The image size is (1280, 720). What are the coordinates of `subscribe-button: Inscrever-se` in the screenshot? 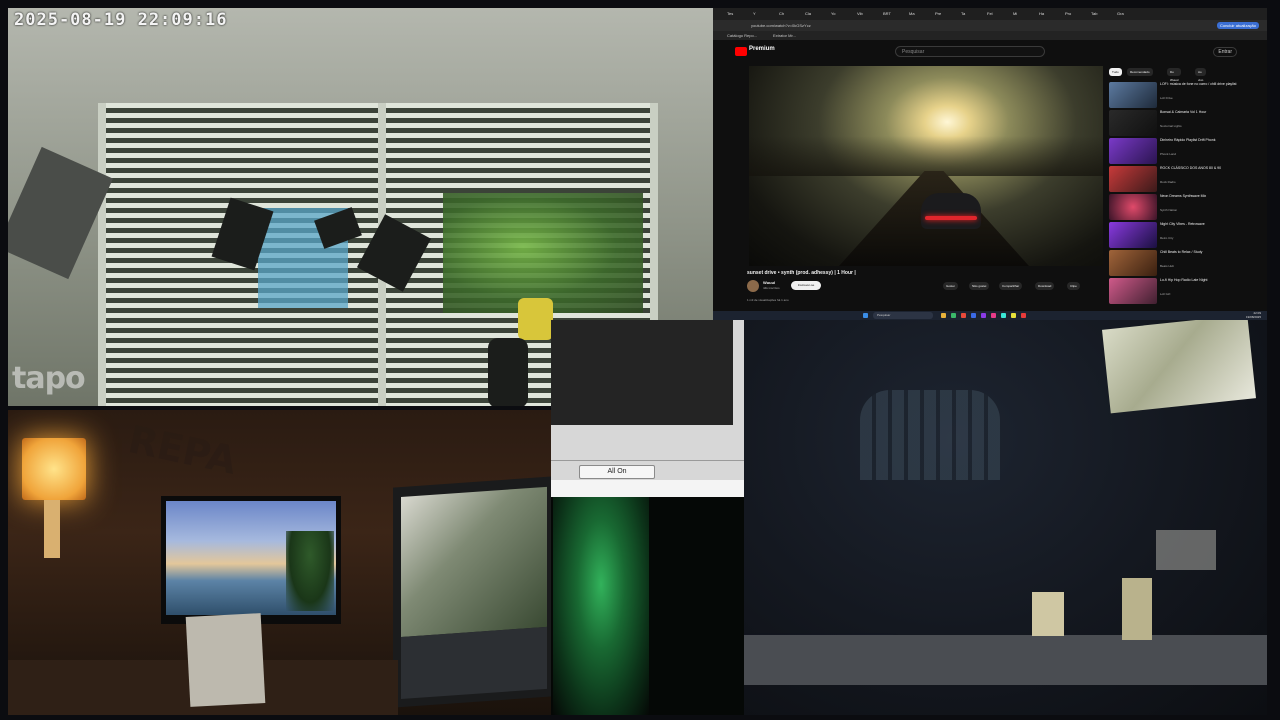 It's located at (806, 285).